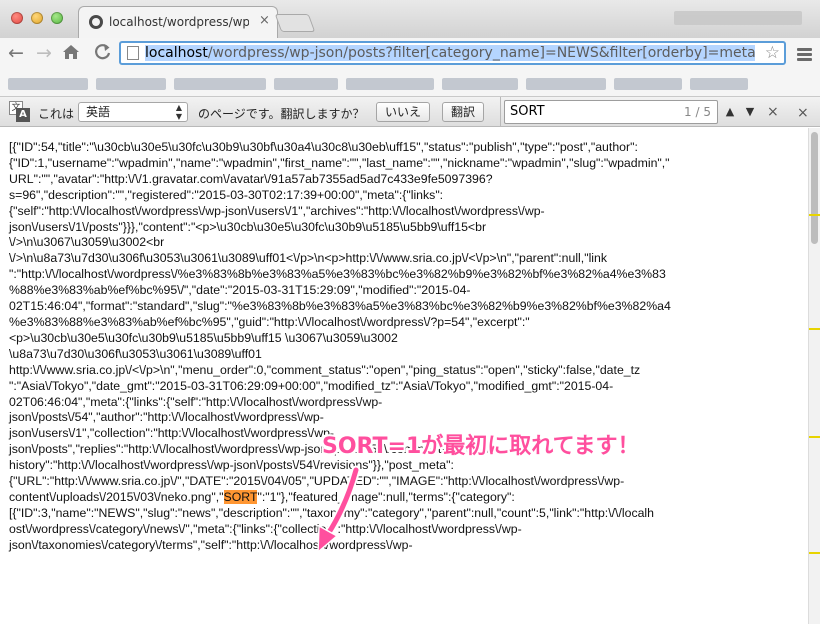  What do you see at coordinates (481, 446) in the screenshot?
I see `annotation-callout: SORT=1が最初に取れてます！` at bounding box center [481, 446].